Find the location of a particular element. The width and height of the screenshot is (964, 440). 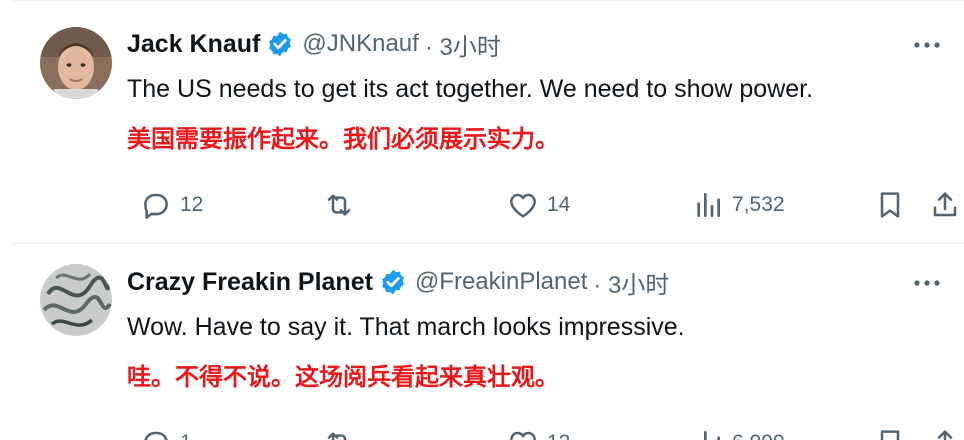

reply-count: 1 is located at coordinates (186, 435).